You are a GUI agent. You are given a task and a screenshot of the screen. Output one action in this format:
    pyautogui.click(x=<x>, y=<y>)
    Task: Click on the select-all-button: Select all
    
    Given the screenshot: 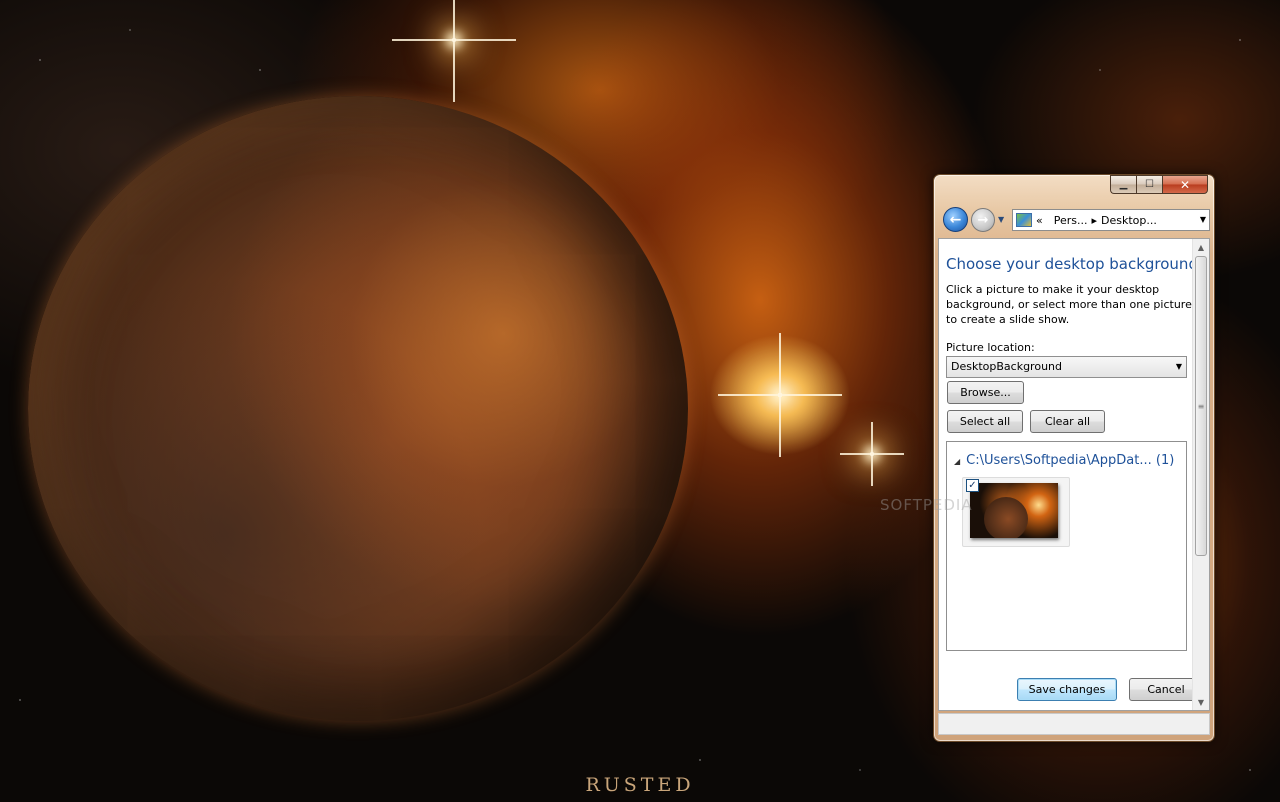 What is the action you would take?
    pyautogui.click(x=985, y=421)
    